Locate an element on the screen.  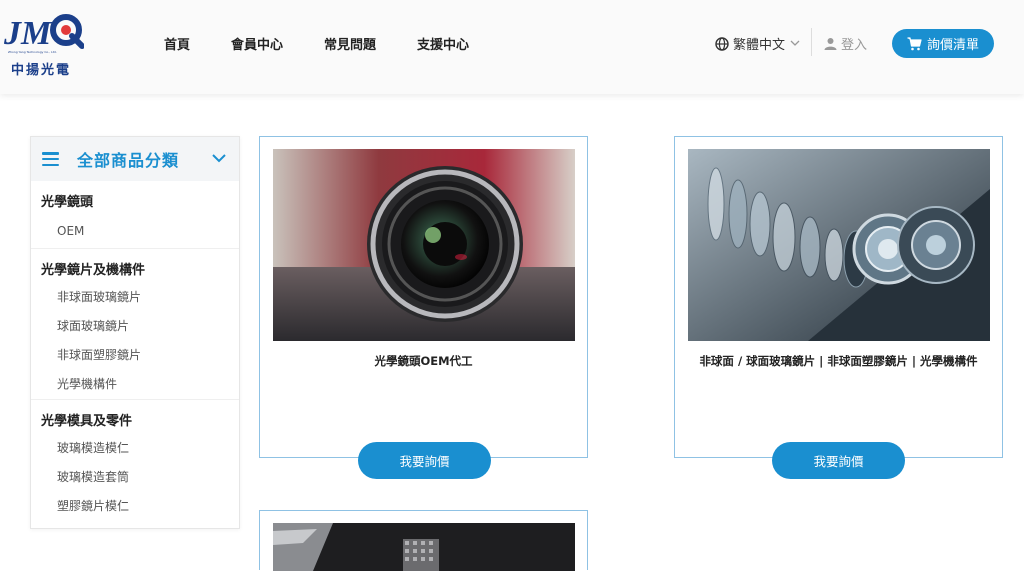
subcategory-aspheric-plastic: 非球面塑膠鏡片 is located at coordinates (135, 355).